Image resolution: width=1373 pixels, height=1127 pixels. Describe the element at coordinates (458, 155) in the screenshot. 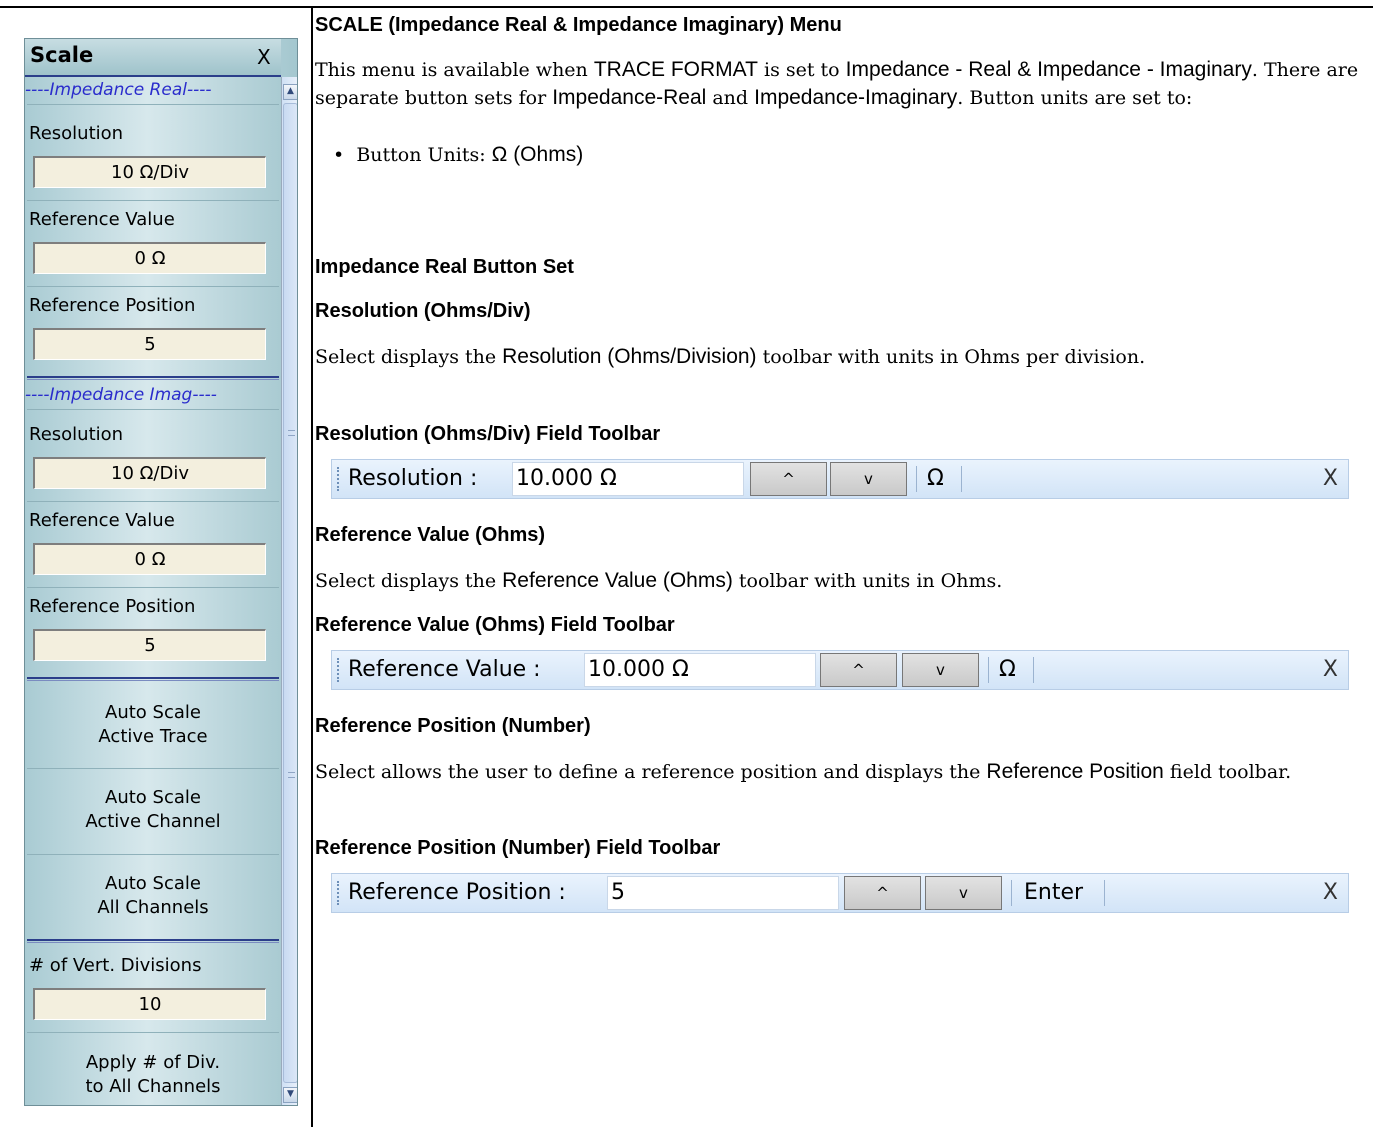

I see `bullet-item: • Button Units: Ω (Ohms)` at that location.